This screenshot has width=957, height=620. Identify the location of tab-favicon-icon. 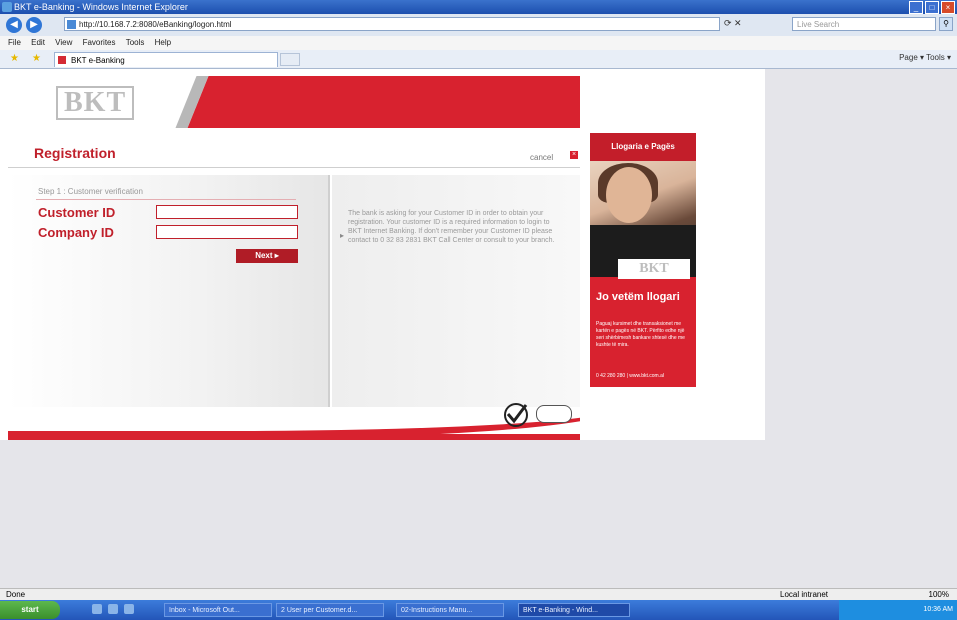
(62, 60).